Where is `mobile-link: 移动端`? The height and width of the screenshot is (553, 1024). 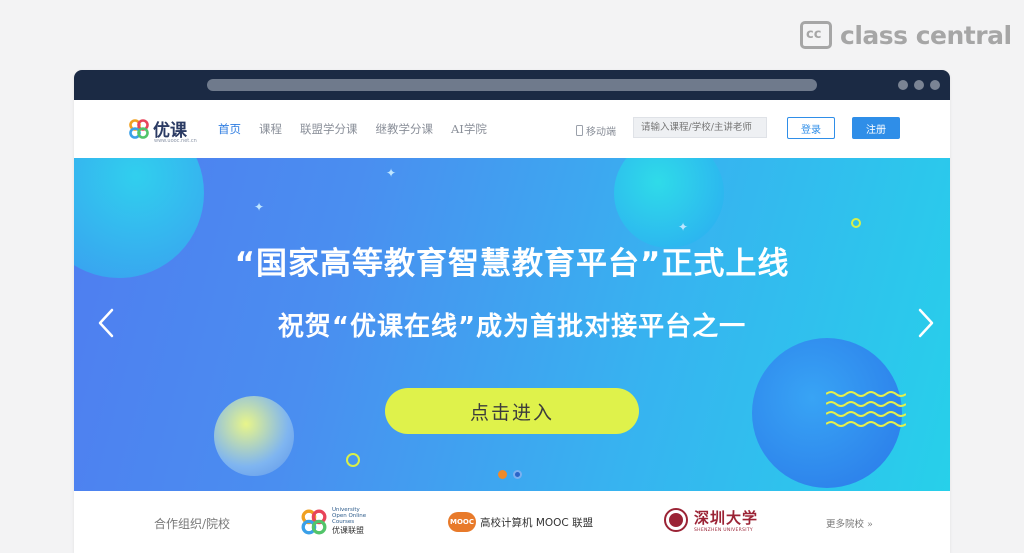
mobile-link: 移动端 is located at coordinates (596, 130).